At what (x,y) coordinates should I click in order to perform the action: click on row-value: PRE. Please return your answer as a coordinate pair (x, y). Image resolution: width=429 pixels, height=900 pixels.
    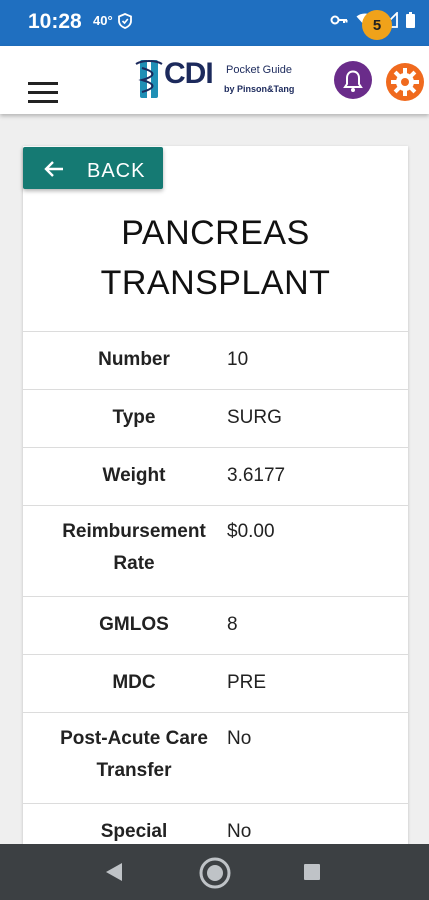
    Looking at the image, I should click on (247, 682).